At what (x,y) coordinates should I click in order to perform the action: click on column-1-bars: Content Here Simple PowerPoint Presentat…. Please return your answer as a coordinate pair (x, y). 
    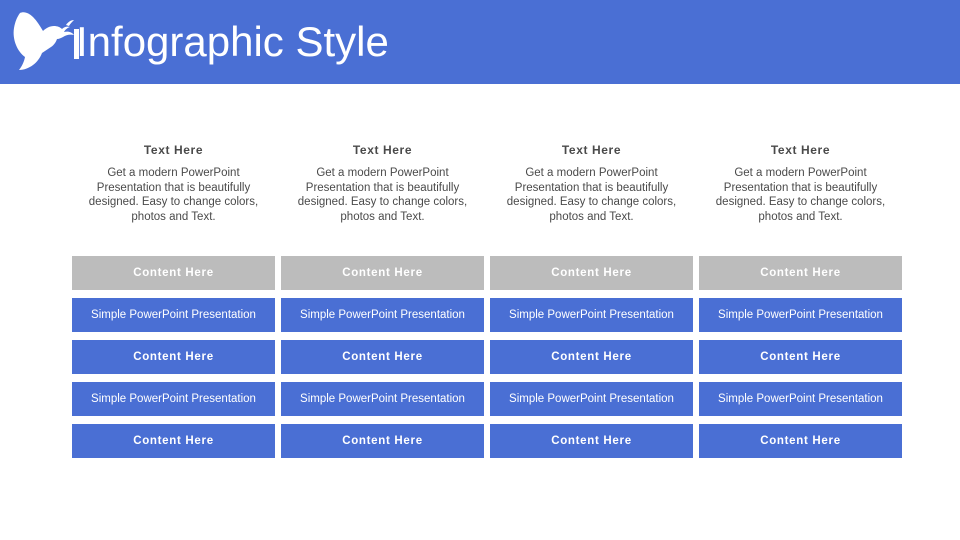
    Looking at the image, I should click on (173, 357).